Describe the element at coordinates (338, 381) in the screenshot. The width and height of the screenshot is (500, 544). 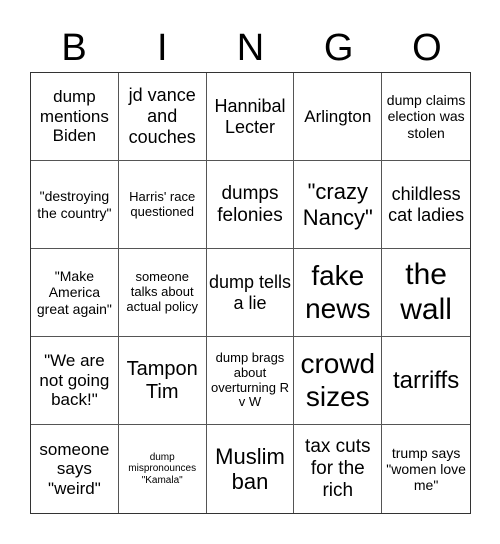
I see `bingo-cell: crowd sizes` at that location.